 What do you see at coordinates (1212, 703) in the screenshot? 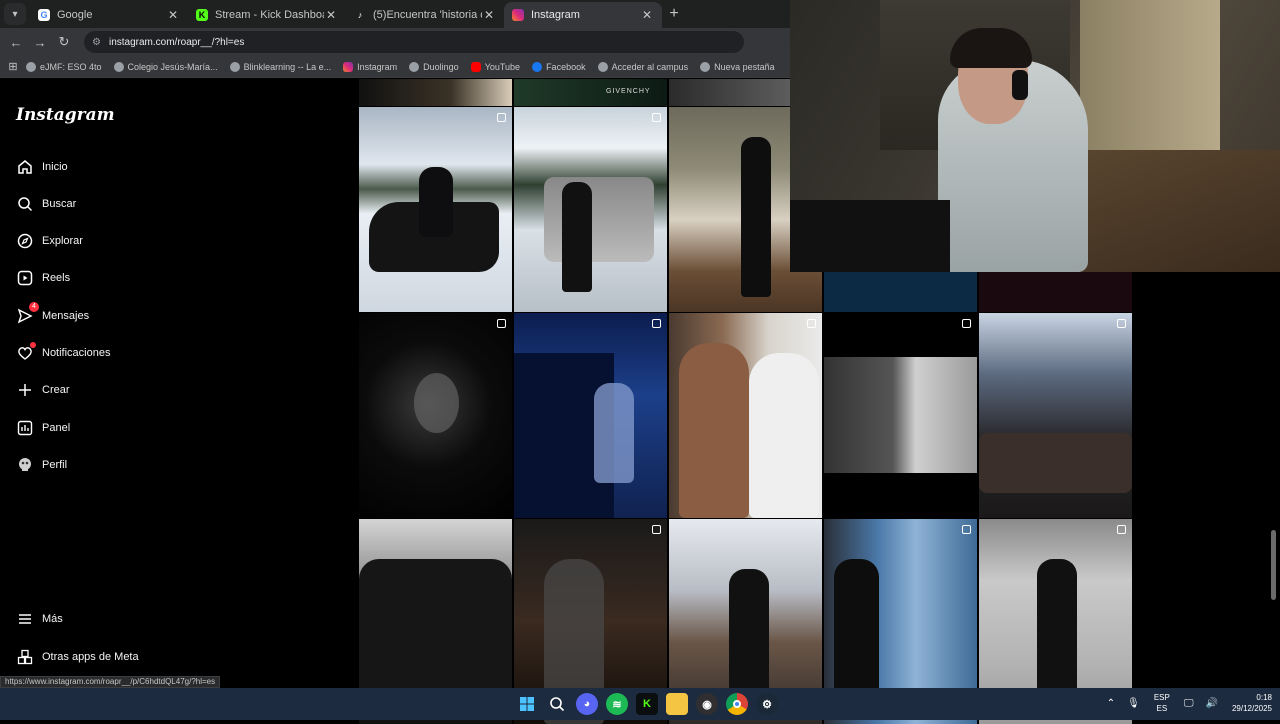
I see `volume-icon: 🔊` at bounding box center [1212, 703].